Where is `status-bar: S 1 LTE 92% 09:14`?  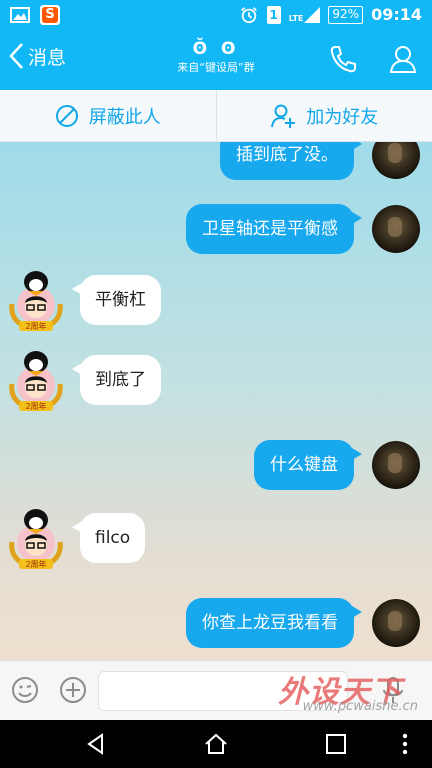 status-bar: S 1 LTE 92% 09:14 is located at coordinates (216, 15).